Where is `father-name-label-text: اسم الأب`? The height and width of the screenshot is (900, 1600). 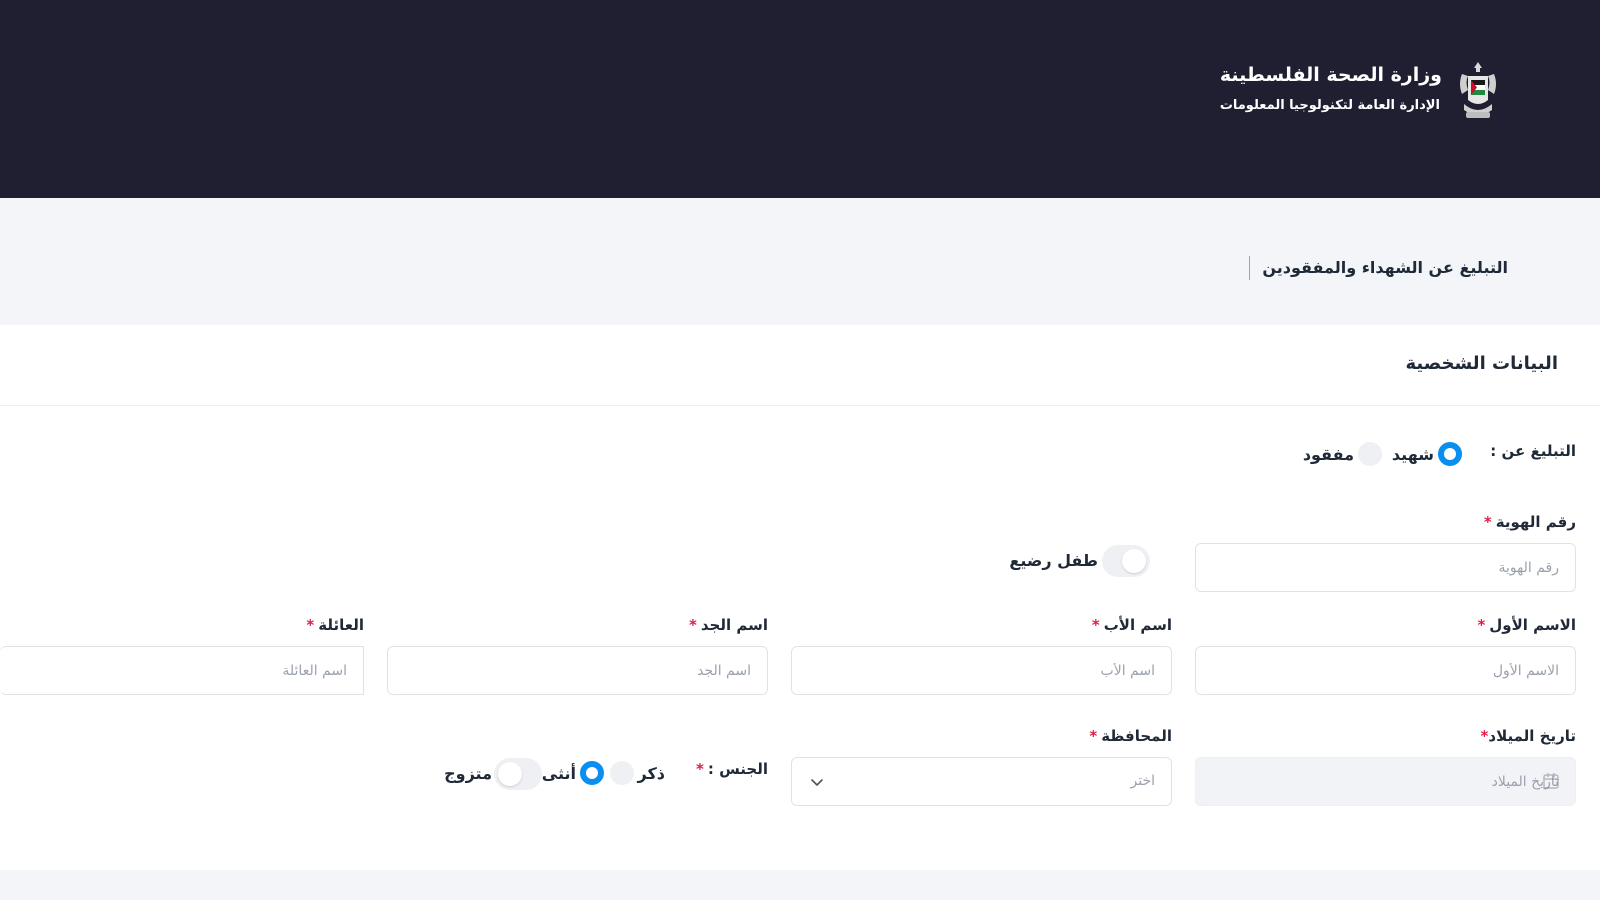 father-name-label-text: اسم الأب is located at coordinates (1137, 625).